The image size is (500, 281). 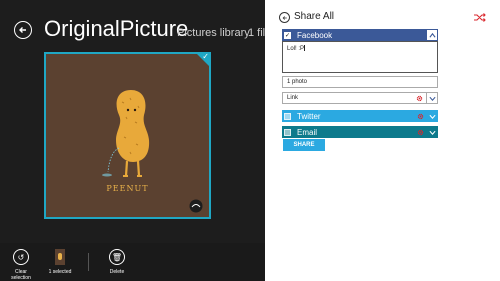 What do you see at coordinates (360, 82) in the screenshot?
I see `facebook-photo-count-field: 1 photo` at bounding box center [360, 82].